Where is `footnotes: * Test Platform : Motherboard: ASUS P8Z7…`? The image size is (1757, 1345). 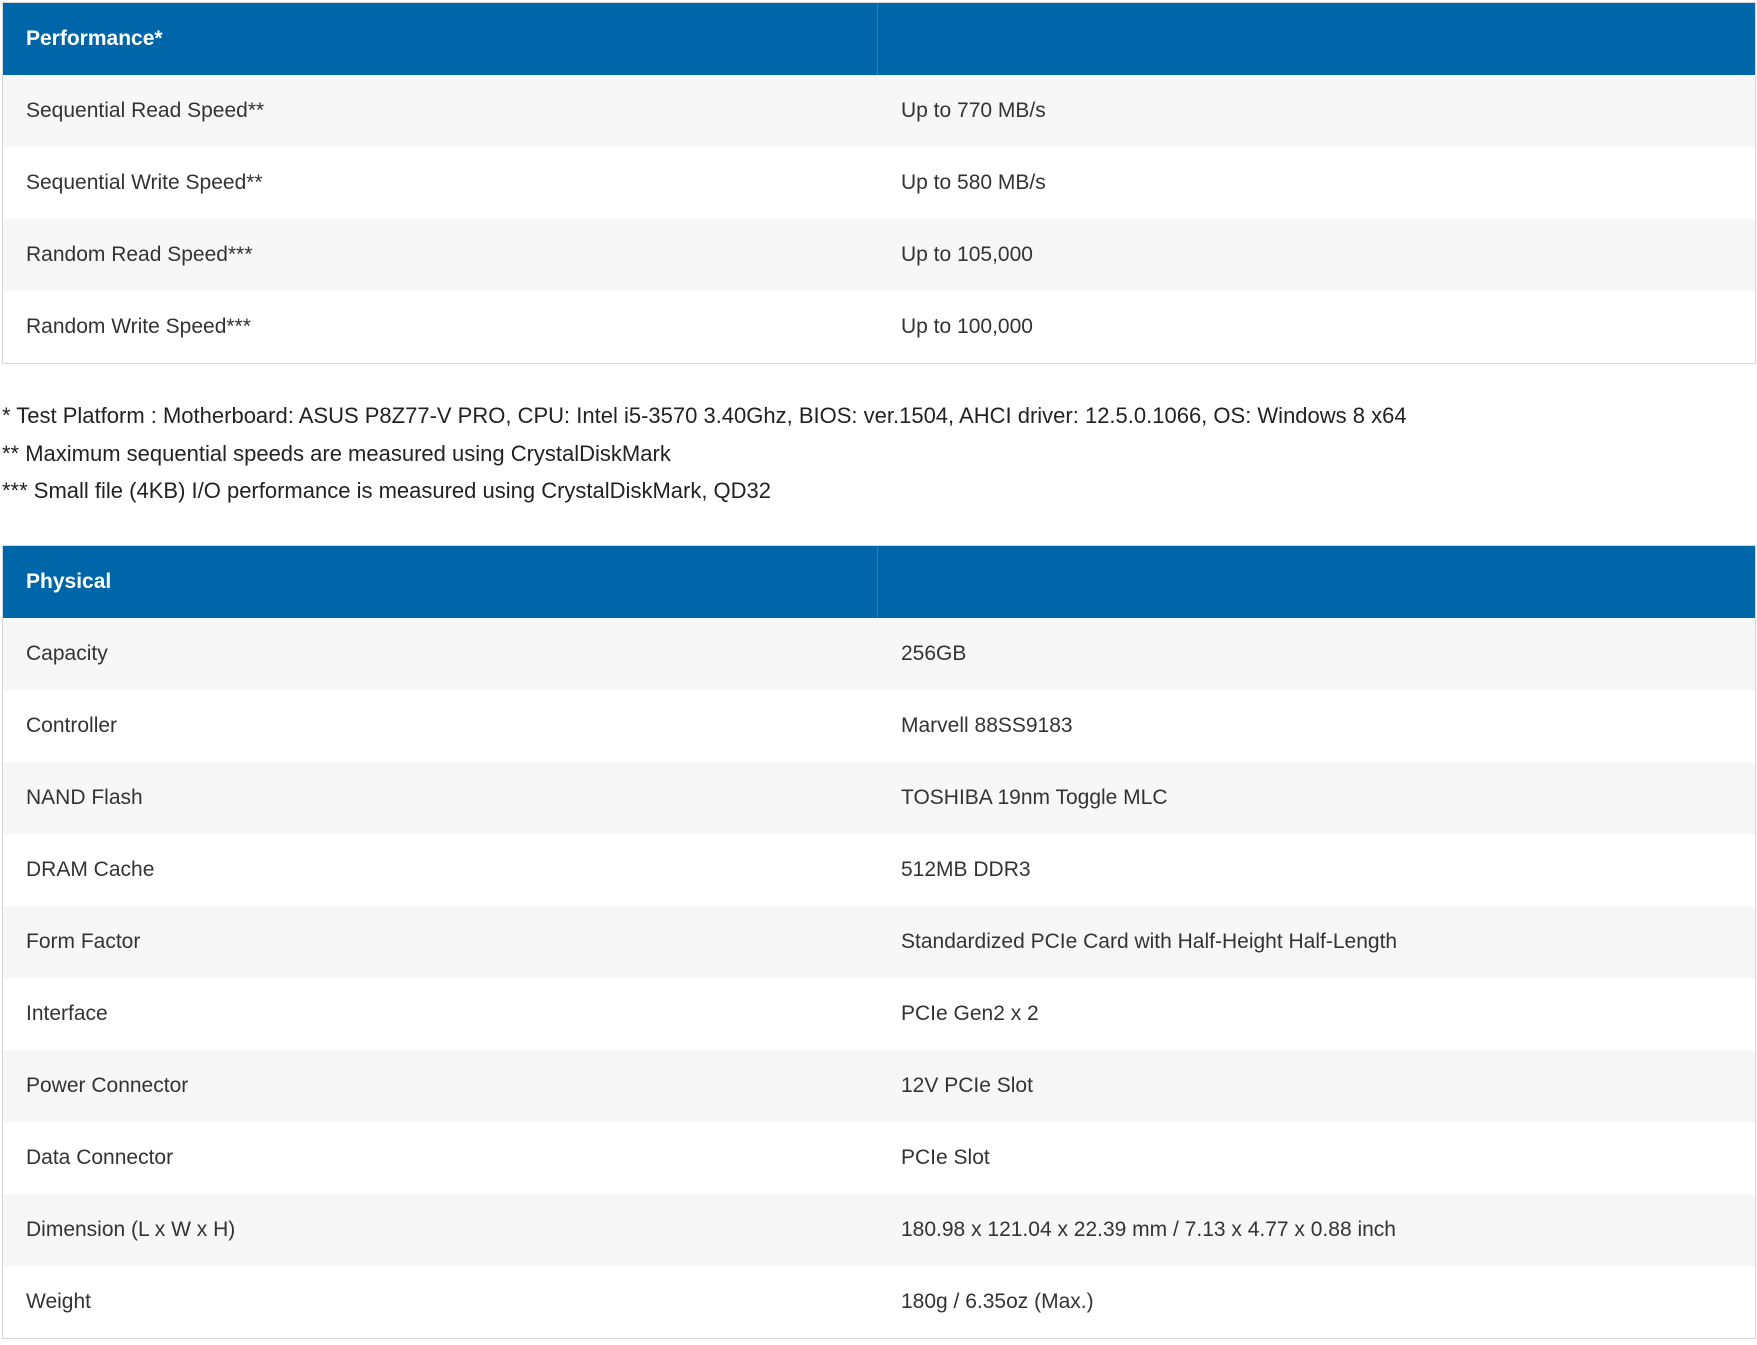
footnotes: * Test Platform : Motherboard: ASUS P8Z7… is located at coordinates (878, 453).